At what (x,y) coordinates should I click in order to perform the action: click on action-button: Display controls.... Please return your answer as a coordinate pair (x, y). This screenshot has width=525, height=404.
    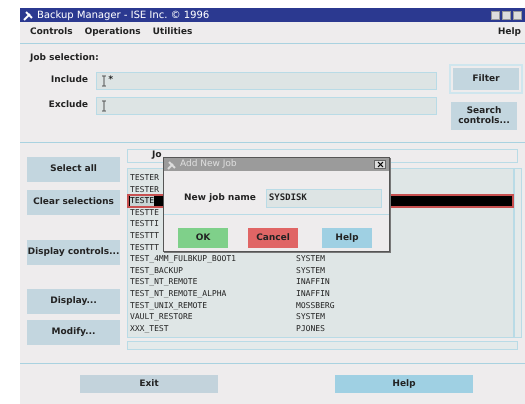
    Looking at the image, I should click on (73, 252).